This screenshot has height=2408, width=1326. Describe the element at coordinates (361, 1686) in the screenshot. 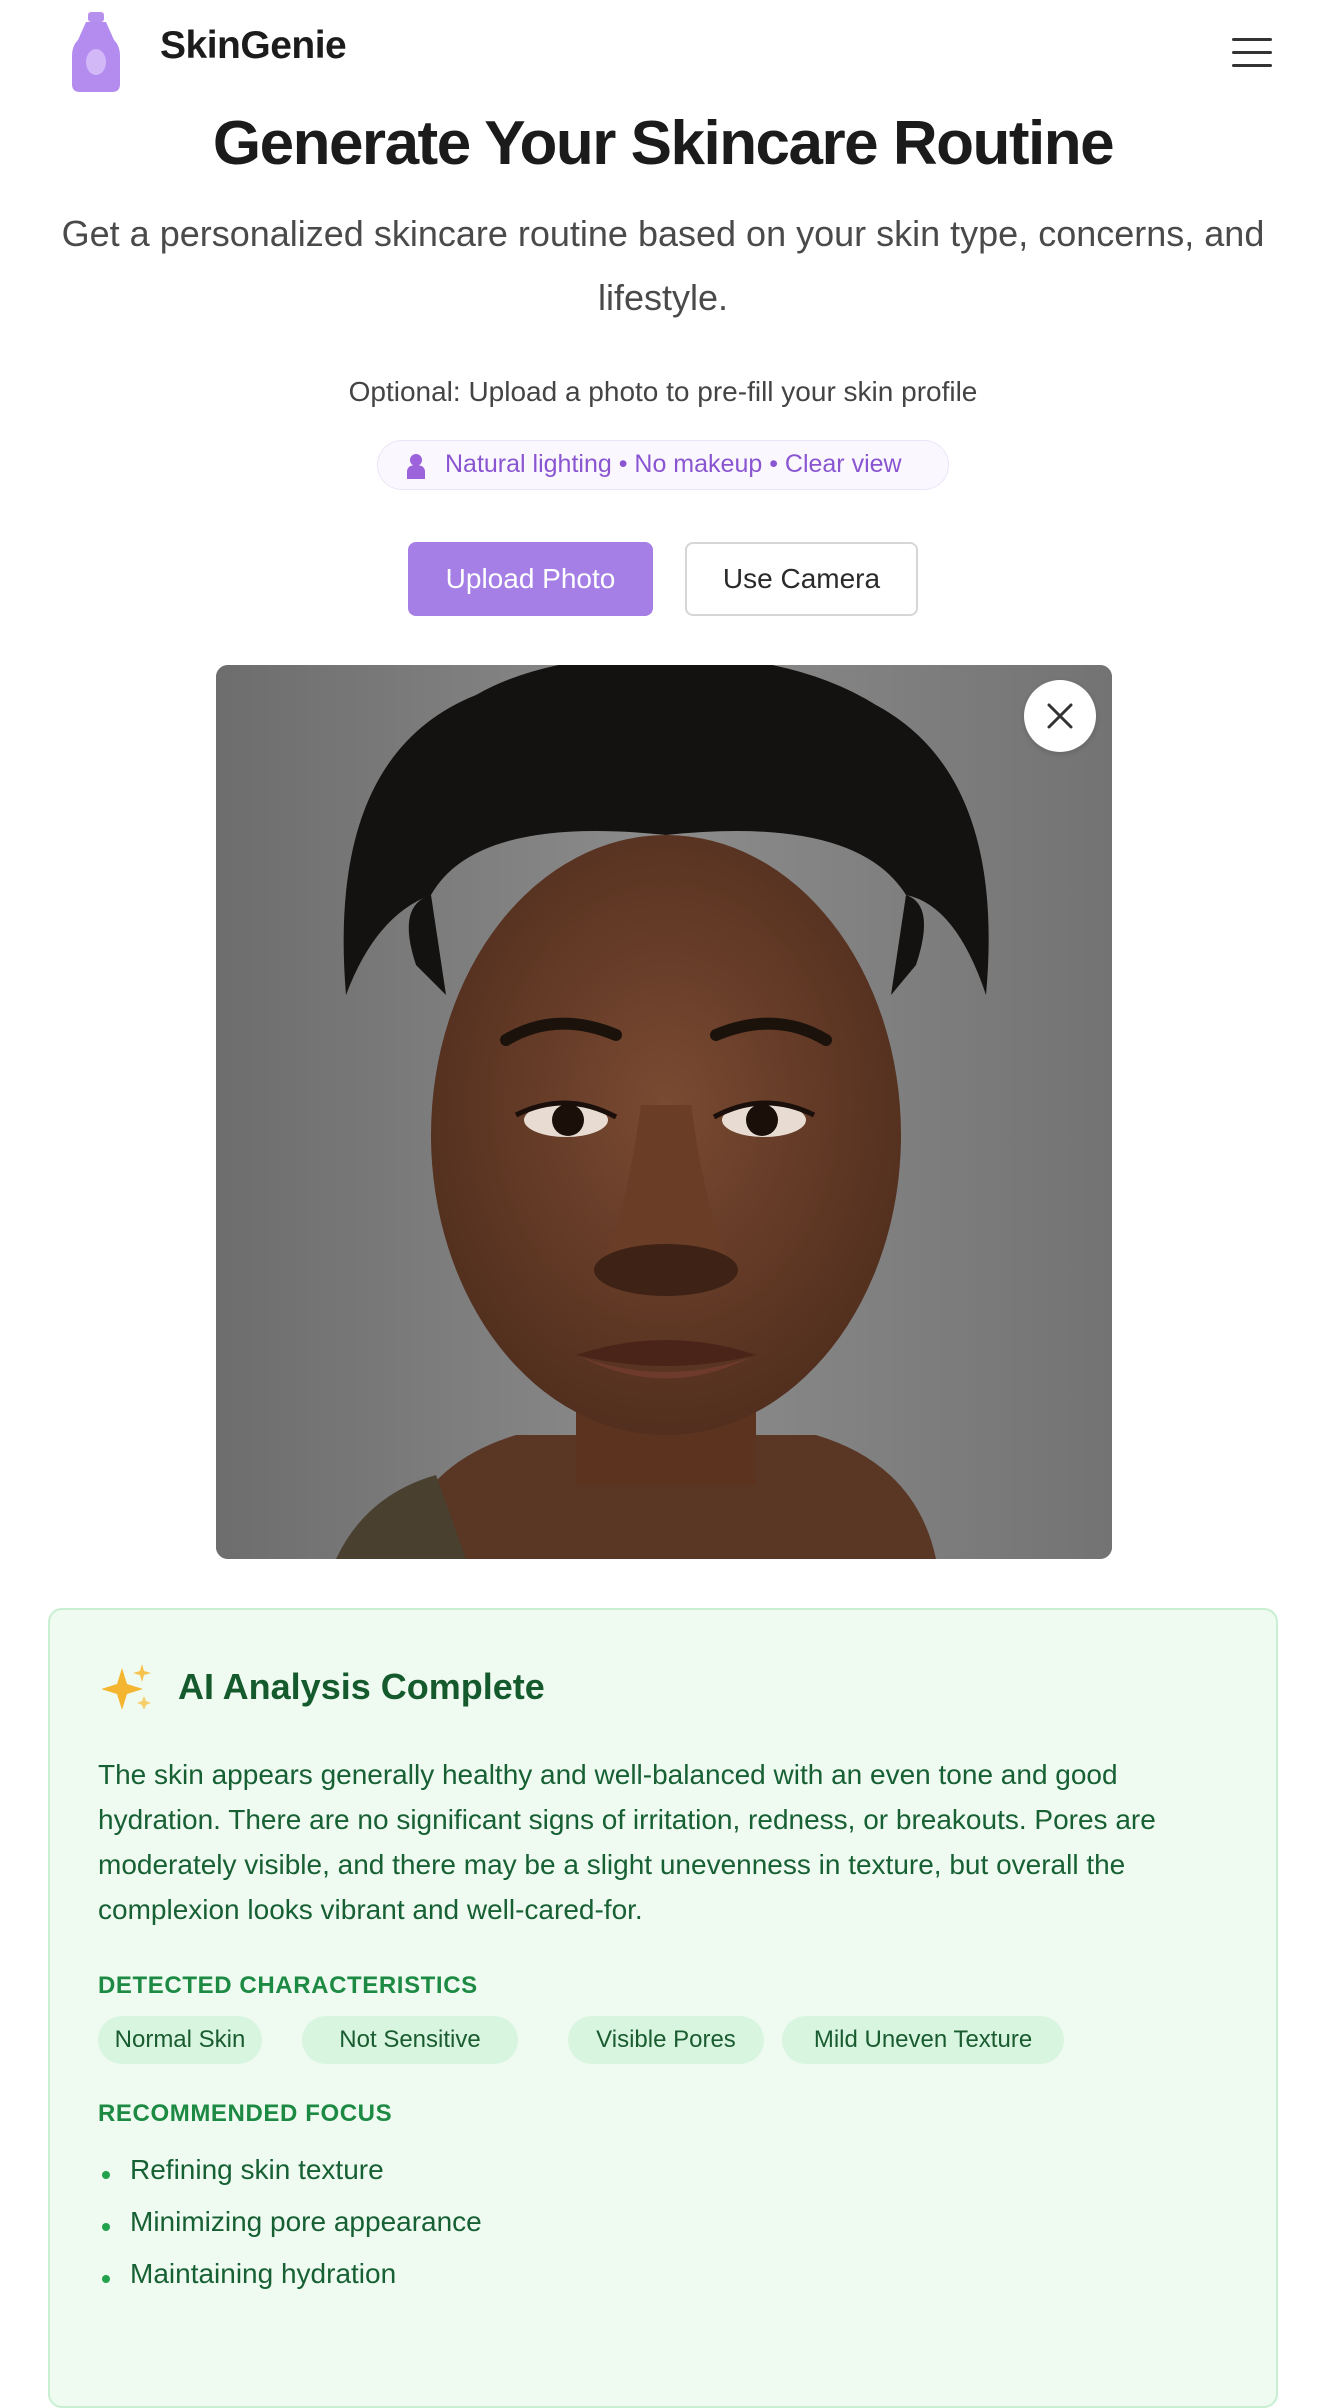

I see `analysis-title: AI Analysis Complete` at that location.